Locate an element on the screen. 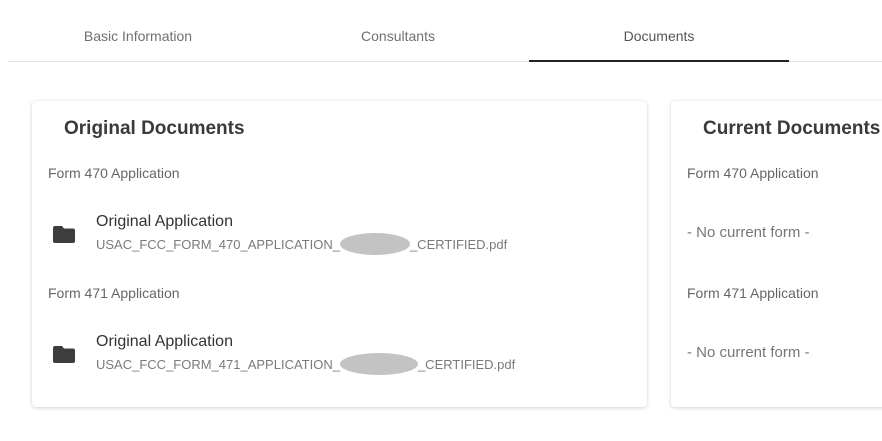 This screenshot has width=882, height=441. tab-label: Documents is located at coordinates (659, 35).